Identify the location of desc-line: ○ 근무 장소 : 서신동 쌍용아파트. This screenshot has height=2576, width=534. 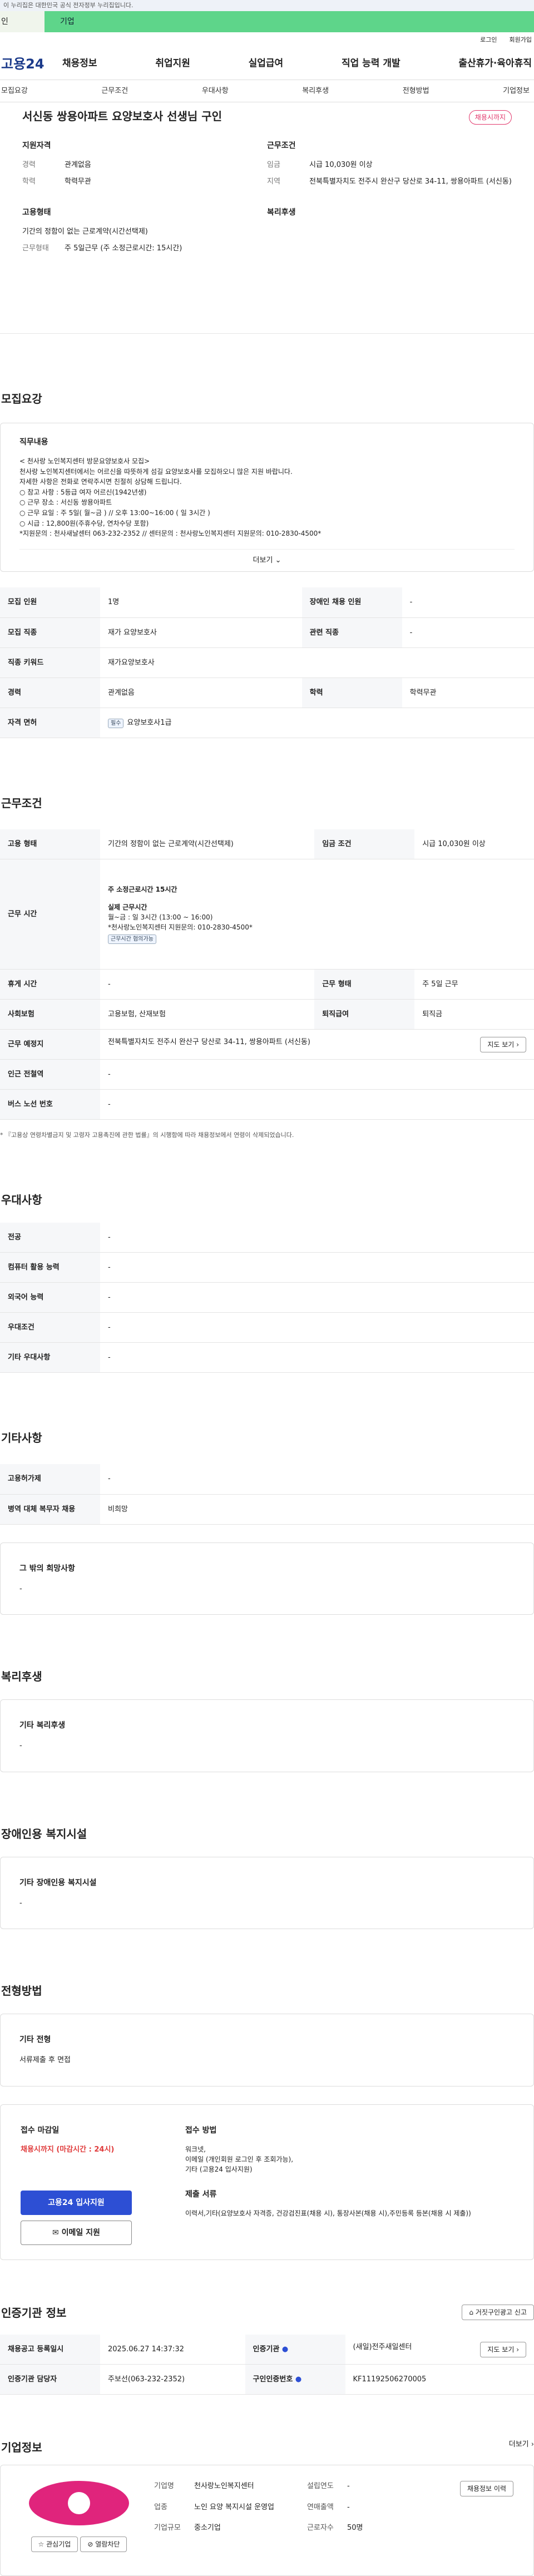
(65, 503).